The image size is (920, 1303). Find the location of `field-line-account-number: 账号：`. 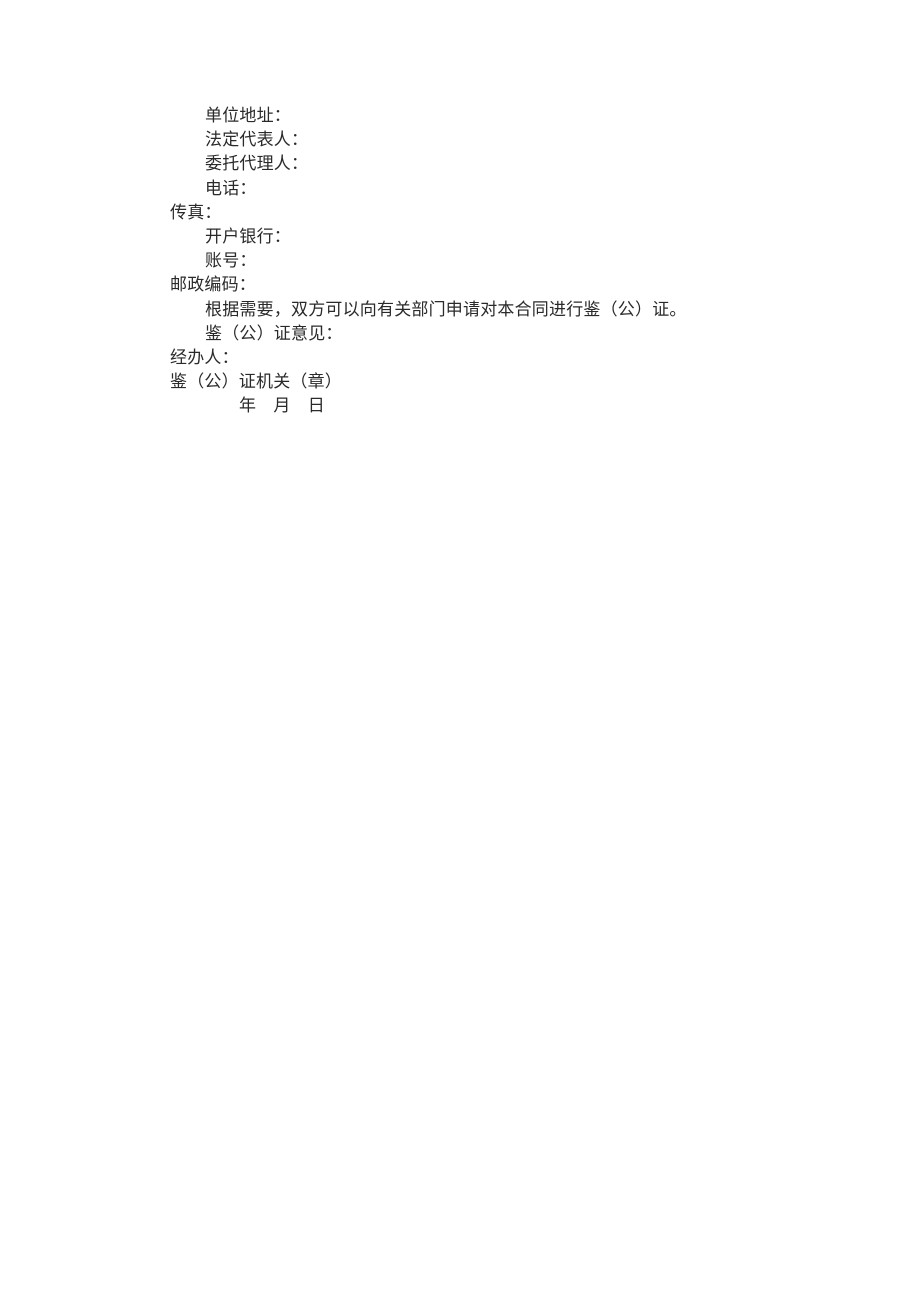

field-line-account-number: 账号： is located at coordinates (231, 261).